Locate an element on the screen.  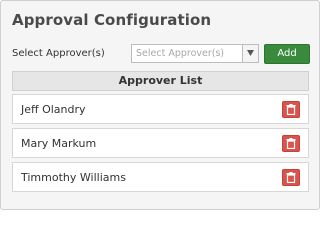
approver-name: Jeff Olandry is located at coordinates (53, 109).